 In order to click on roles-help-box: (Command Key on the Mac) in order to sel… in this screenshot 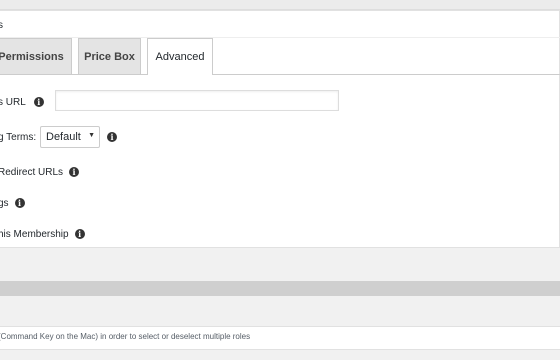, I will do `click(280, 338)`.